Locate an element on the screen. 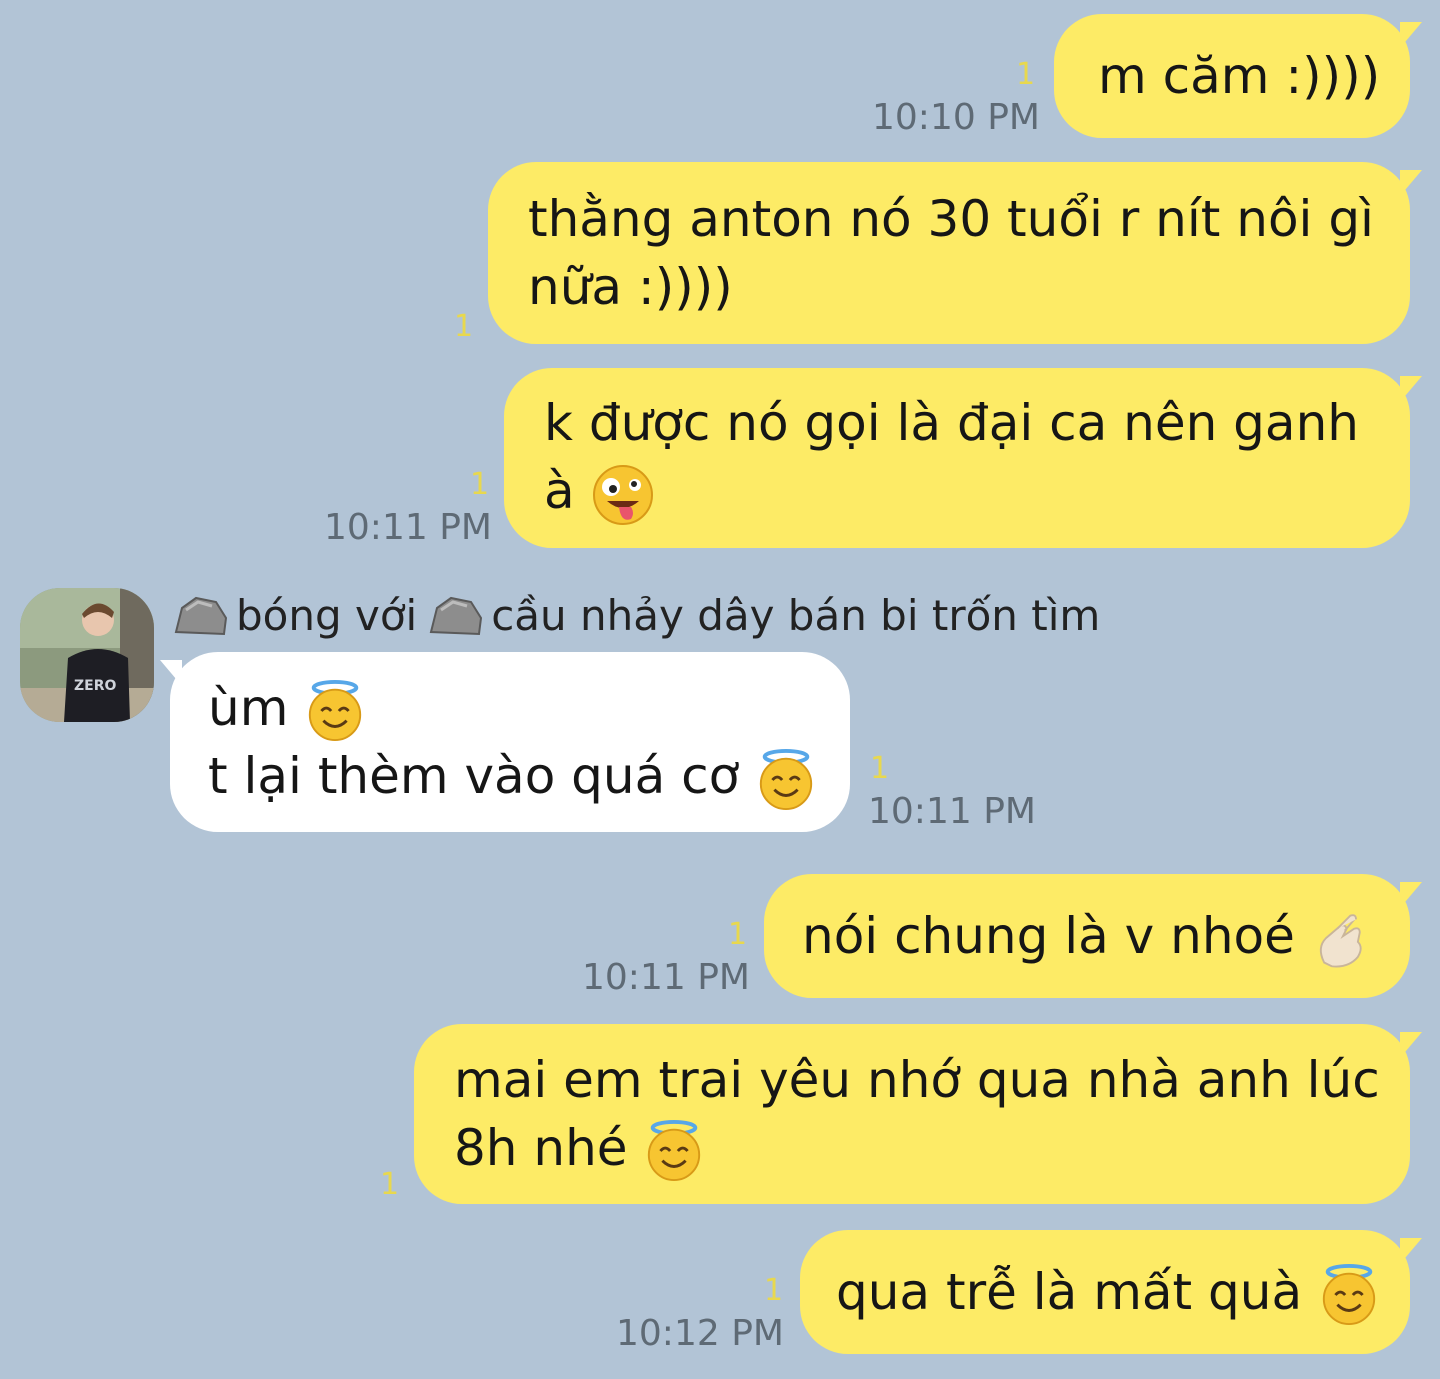  message-timestamp: 10:10 PM is located at coordinates (956, 117).